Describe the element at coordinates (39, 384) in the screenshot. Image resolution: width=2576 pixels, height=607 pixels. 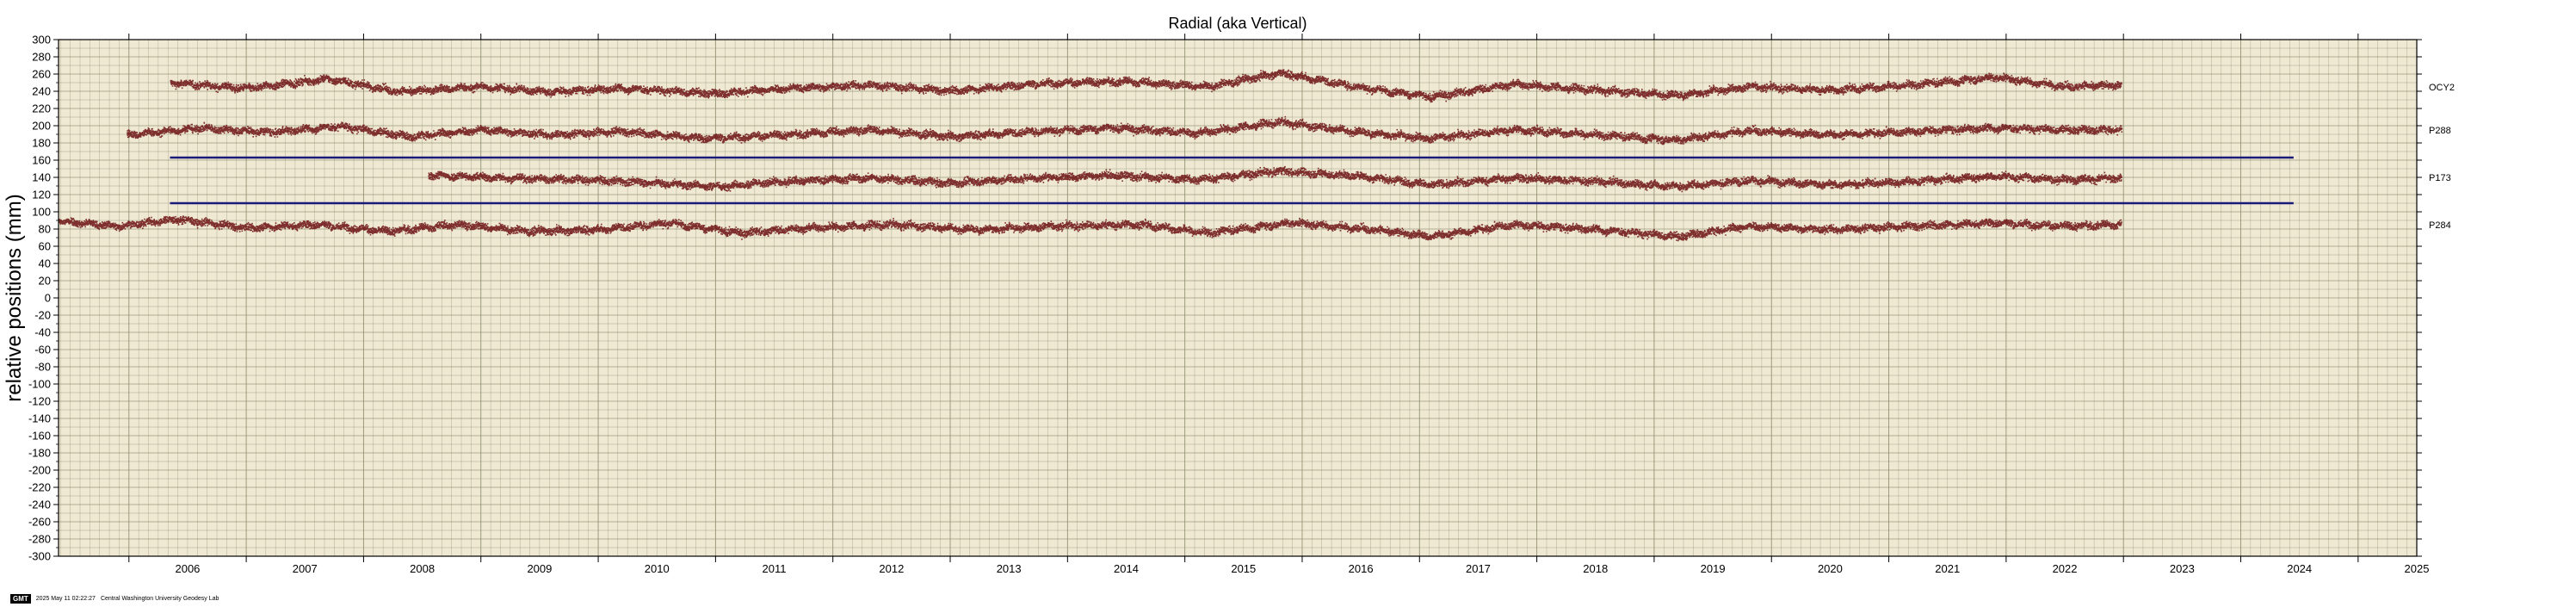
I see `y-tick-label: -100` at that location.